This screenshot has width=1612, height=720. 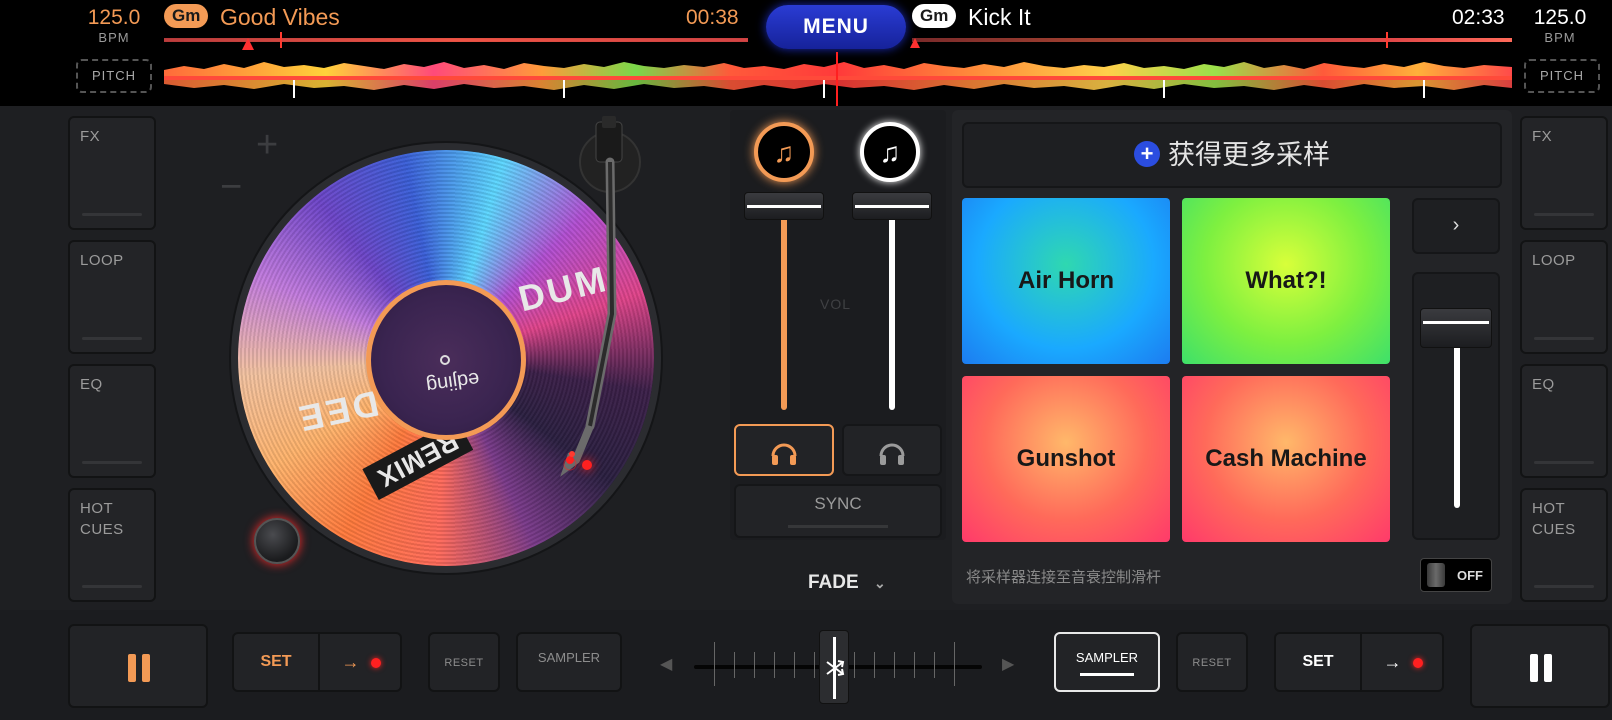 I want to click on pitch-down-button: −, so click(x=231, y=187).